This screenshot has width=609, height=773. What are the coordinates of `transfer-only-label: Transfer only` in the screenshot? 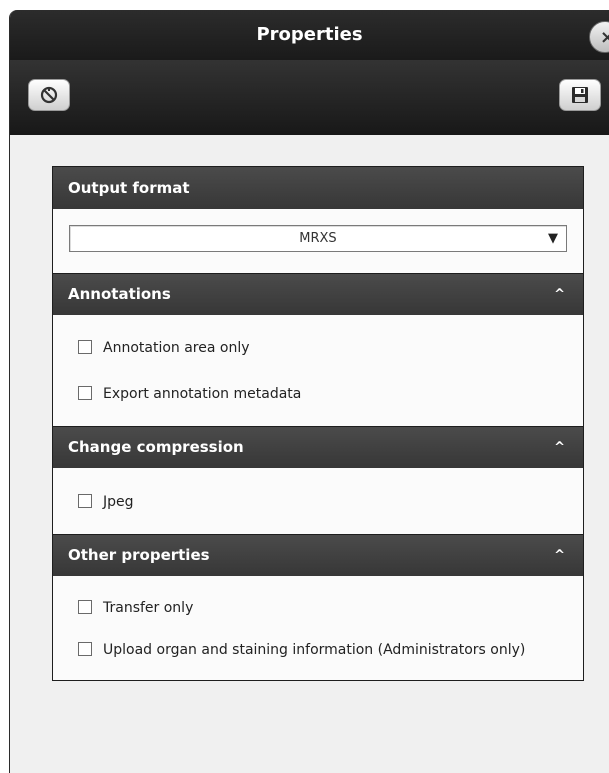 It's located at (148, 608).